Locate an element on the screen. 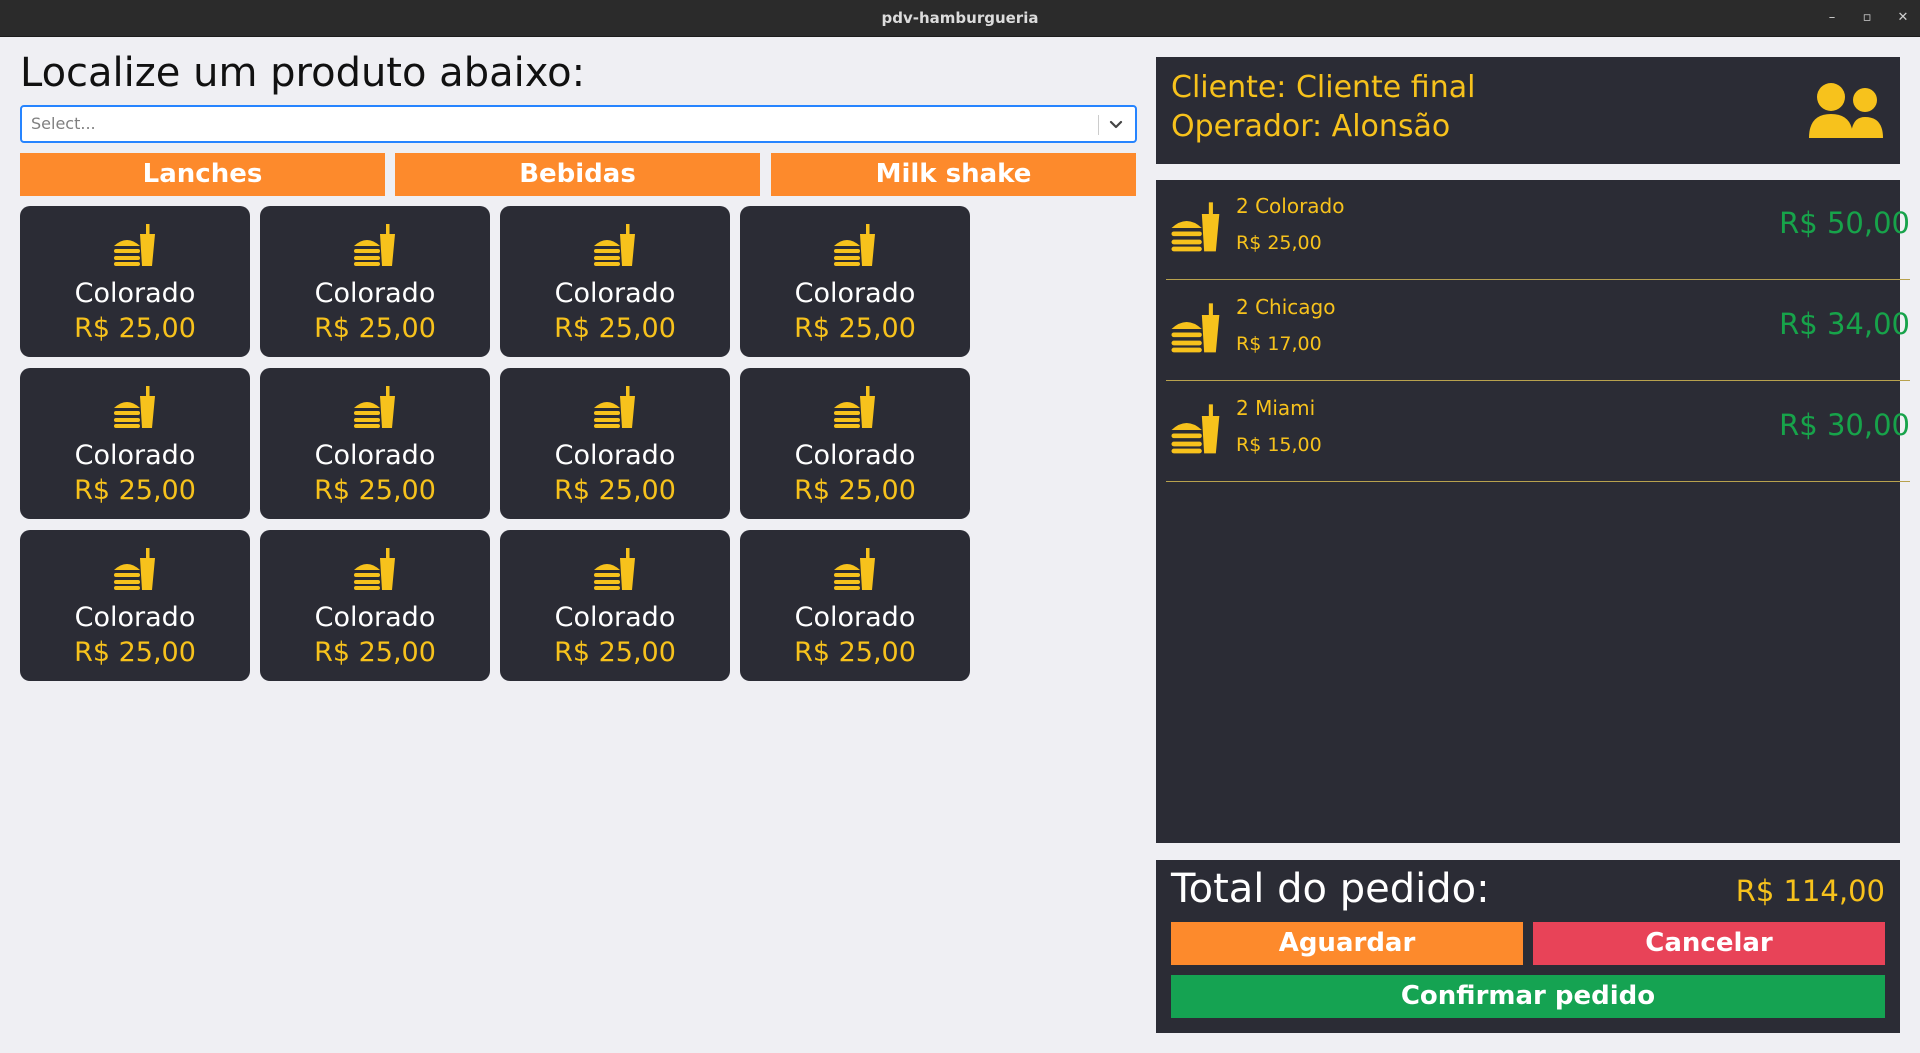 This screenshot has height=1053, width=1920. order-item-name: 2 Miami is located at coordinates (1276, 408).